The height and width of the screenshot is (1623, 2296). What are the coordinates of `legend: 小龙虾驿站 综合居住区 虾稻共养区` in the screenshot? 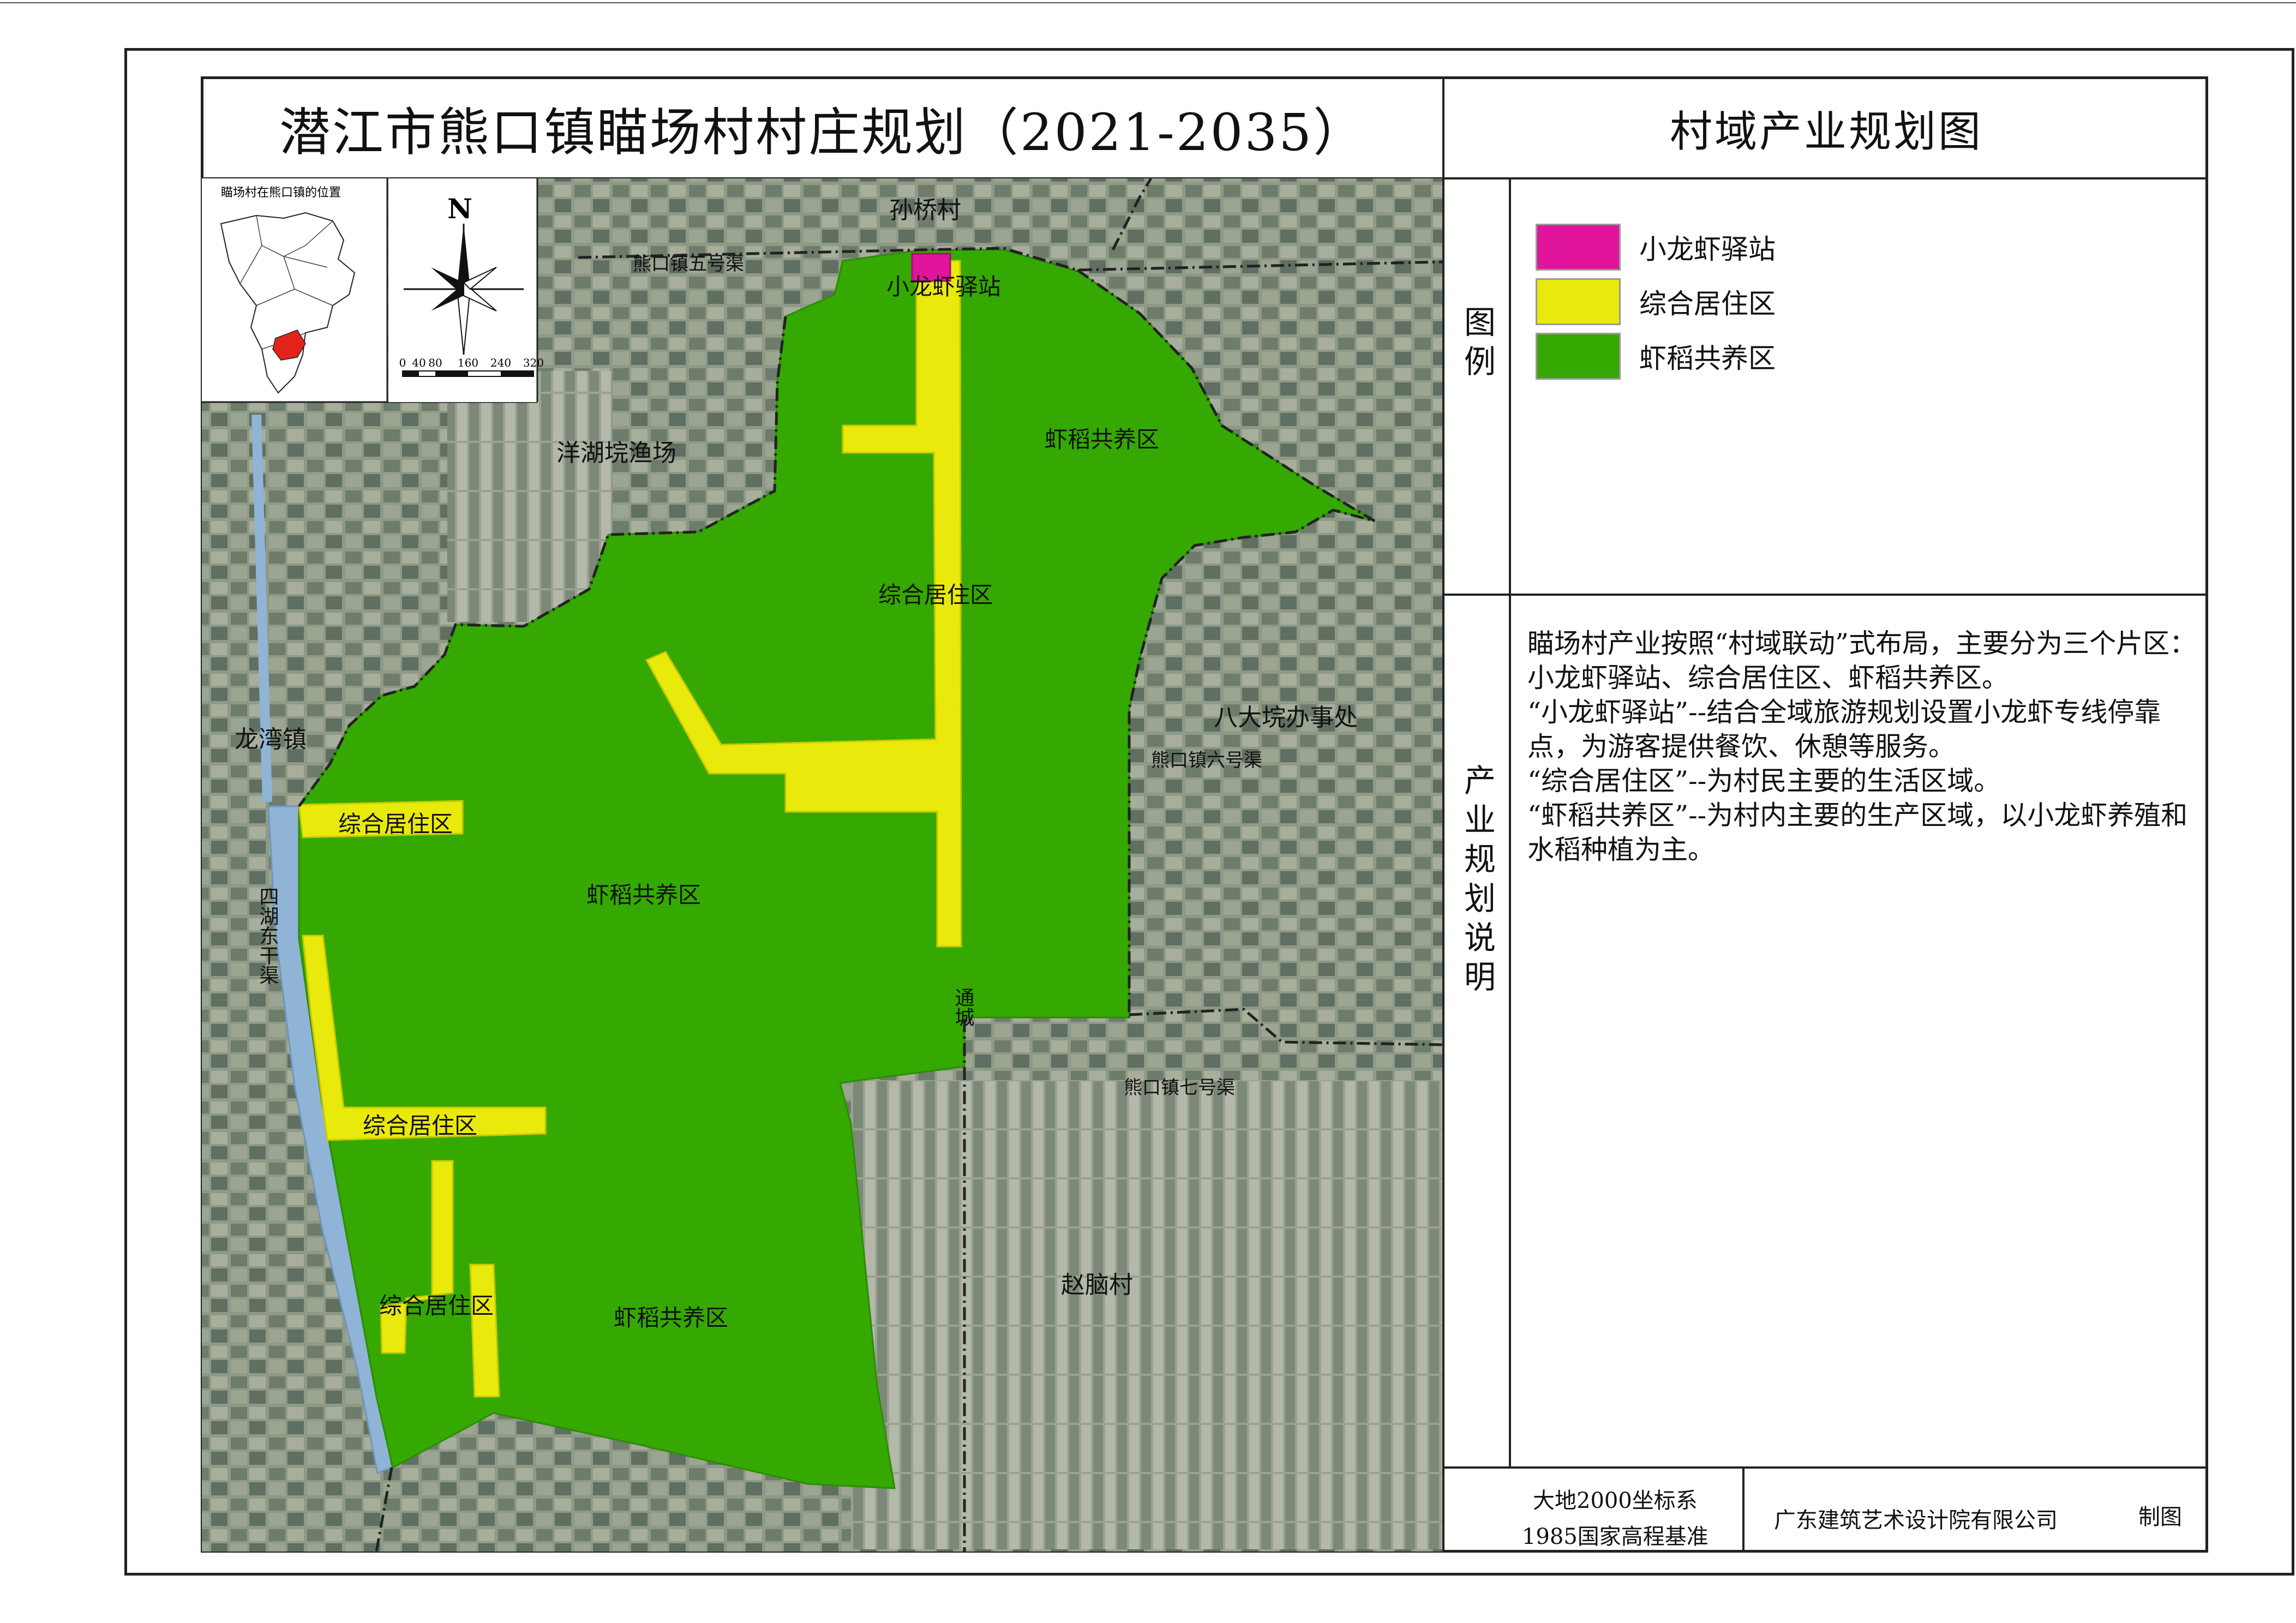 It's located at (1726, 302).